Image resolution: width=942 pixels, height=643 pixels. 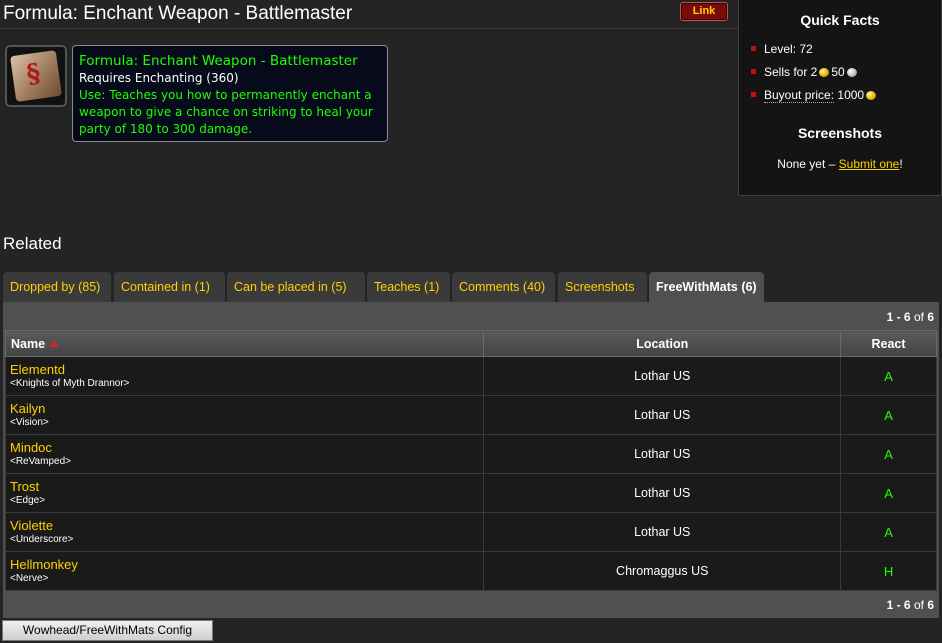 What do you see at coordinates (296, 287) in the screenshot?
I see `tab-can-be-placed-in: Can be placed in (5)` at bounding box center [296, 287].